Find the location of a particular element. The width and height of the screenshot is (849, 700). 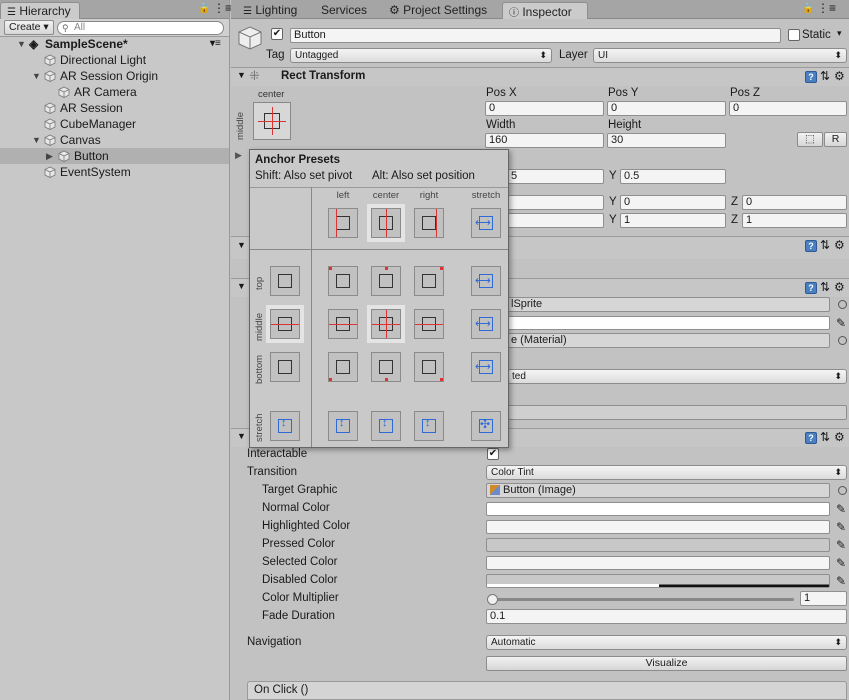

rect-transform-header: ▼ ⁜ Rect Transform ? ⇅ ⚙ is located at coordinates (540, 76).